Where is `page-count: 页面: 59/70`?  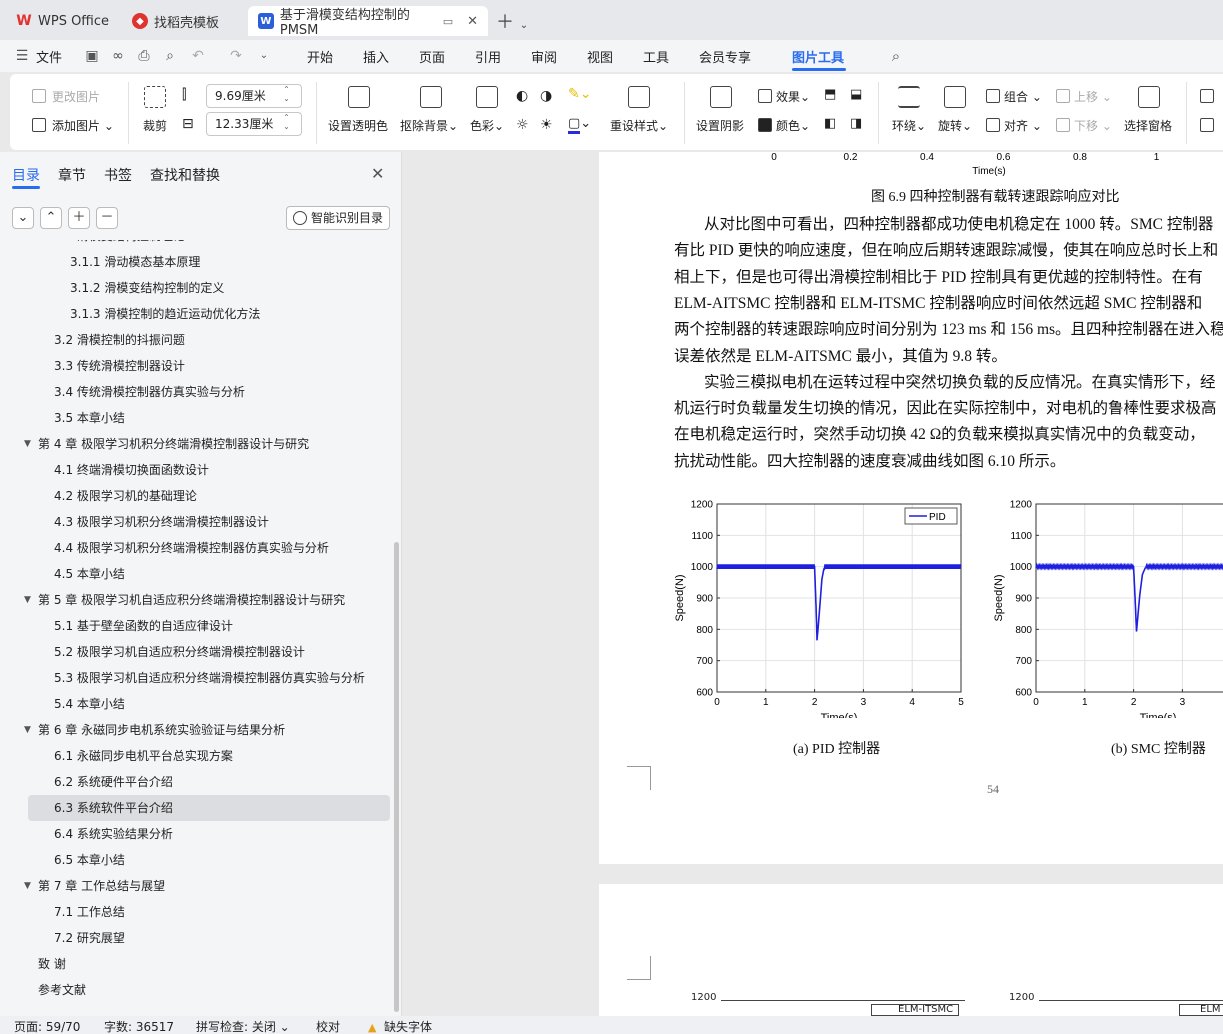
page-count: 页面: 59/70 is located at coordinates (47, 1026).